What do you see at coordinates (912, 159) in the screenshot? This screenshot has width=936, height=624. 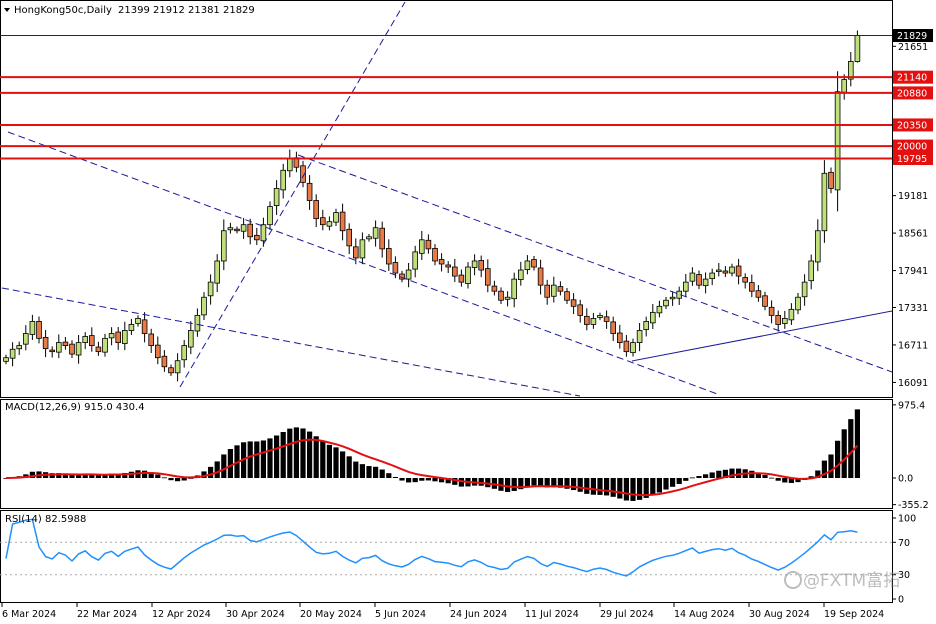 I see `svg-text: 19795` at bounding box center [912, 159].